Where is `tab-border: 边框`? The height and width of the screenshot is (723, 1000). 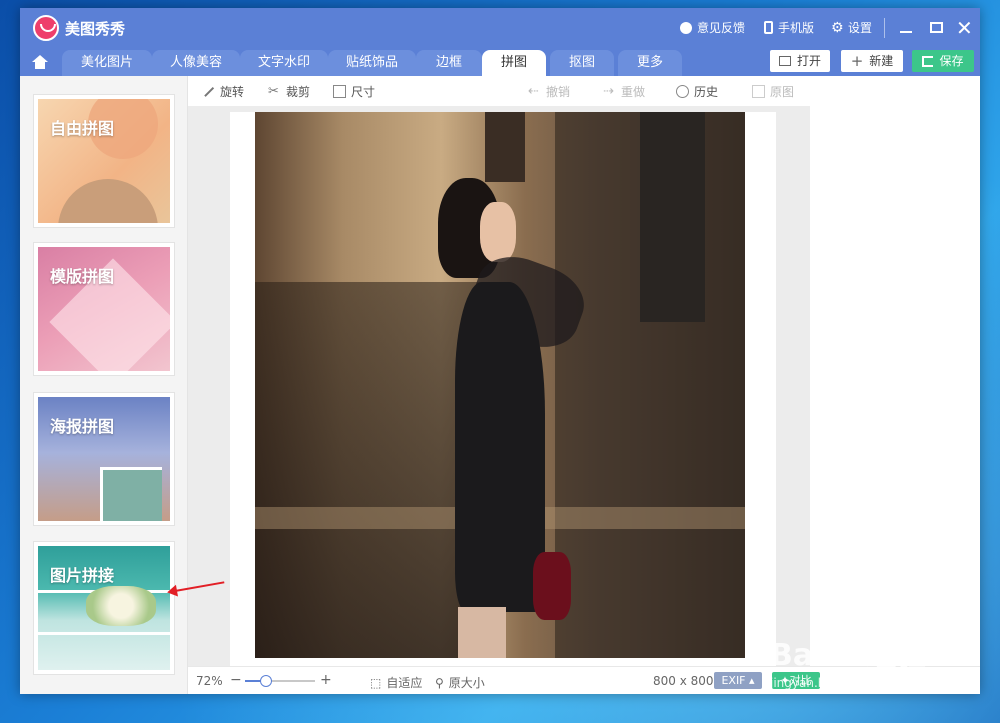 tab-border: 边框 is located at coordinates (449, 63).